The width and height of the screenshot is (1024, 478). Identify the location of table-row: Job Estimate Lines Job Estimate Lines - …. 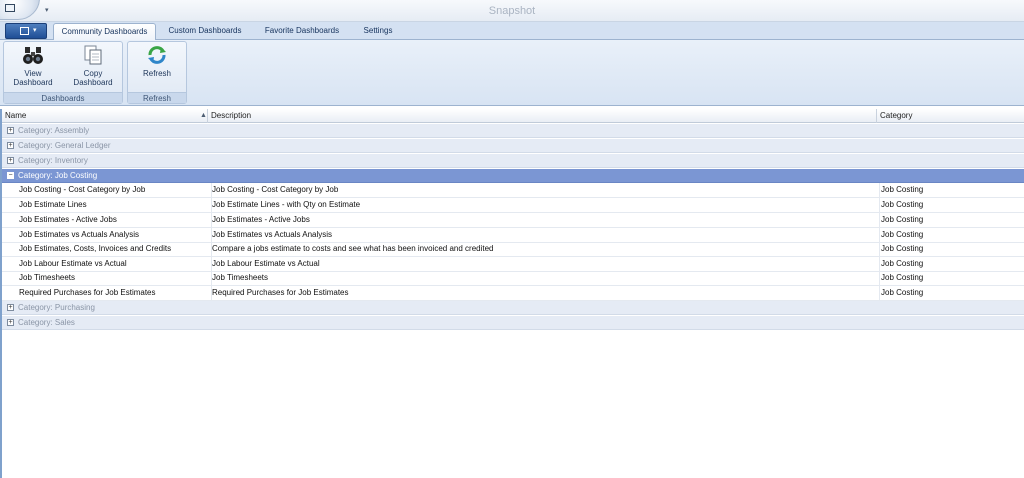
(513, 205).